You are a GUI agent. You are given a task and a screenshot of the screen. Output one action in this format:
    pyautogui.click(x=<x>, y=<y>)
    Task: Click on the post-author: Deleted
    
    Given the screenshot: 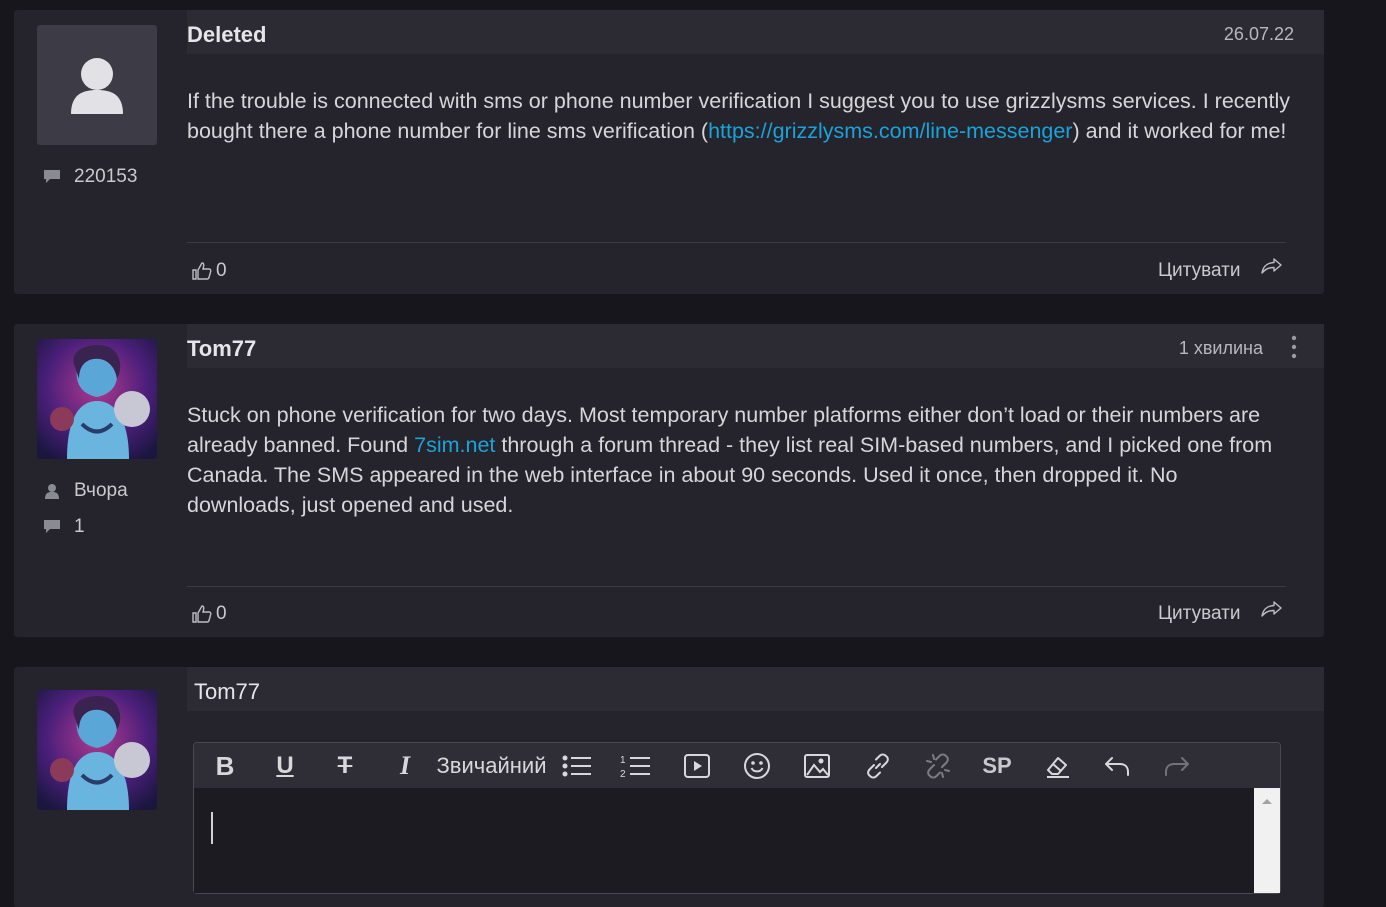 What is the action you would take?
    pyautogui.click(x=226, y=35)
    